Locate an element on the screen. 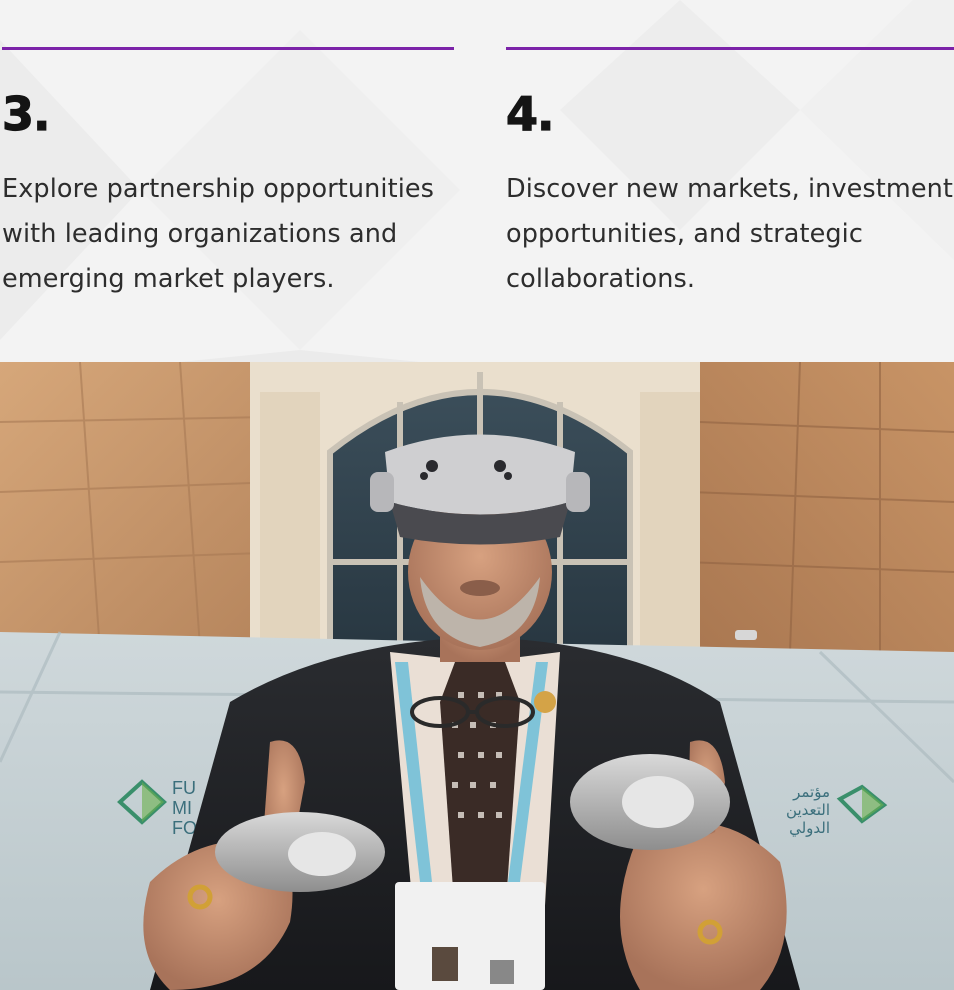  svg-text: MI is located at coordinates (182, 808).